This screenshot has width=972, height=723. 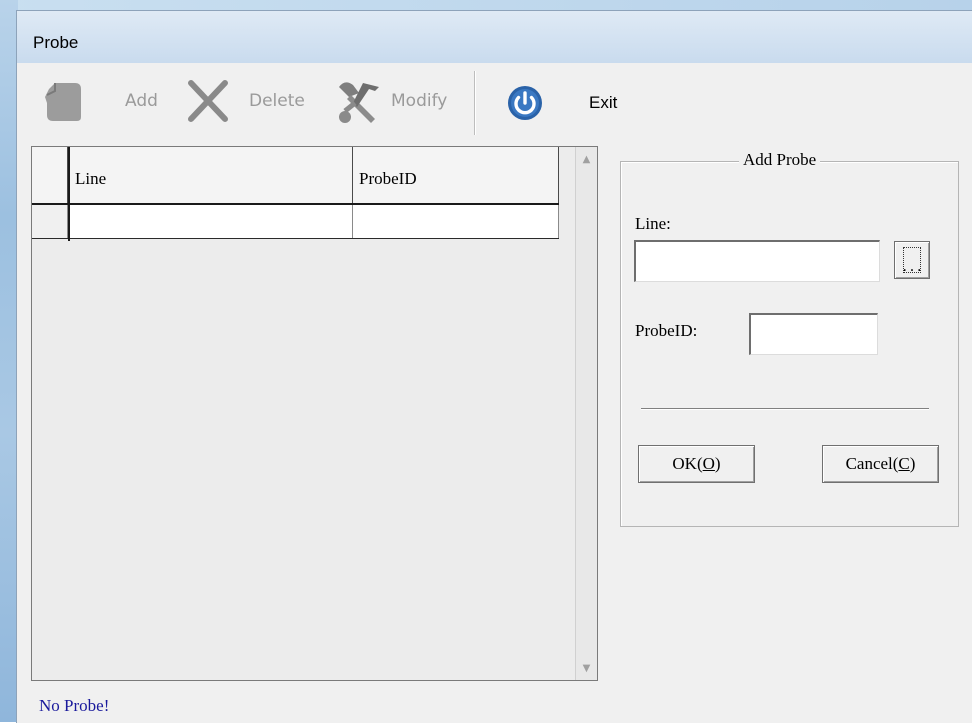 I want to click on table-row, so click(x=295, y=222).